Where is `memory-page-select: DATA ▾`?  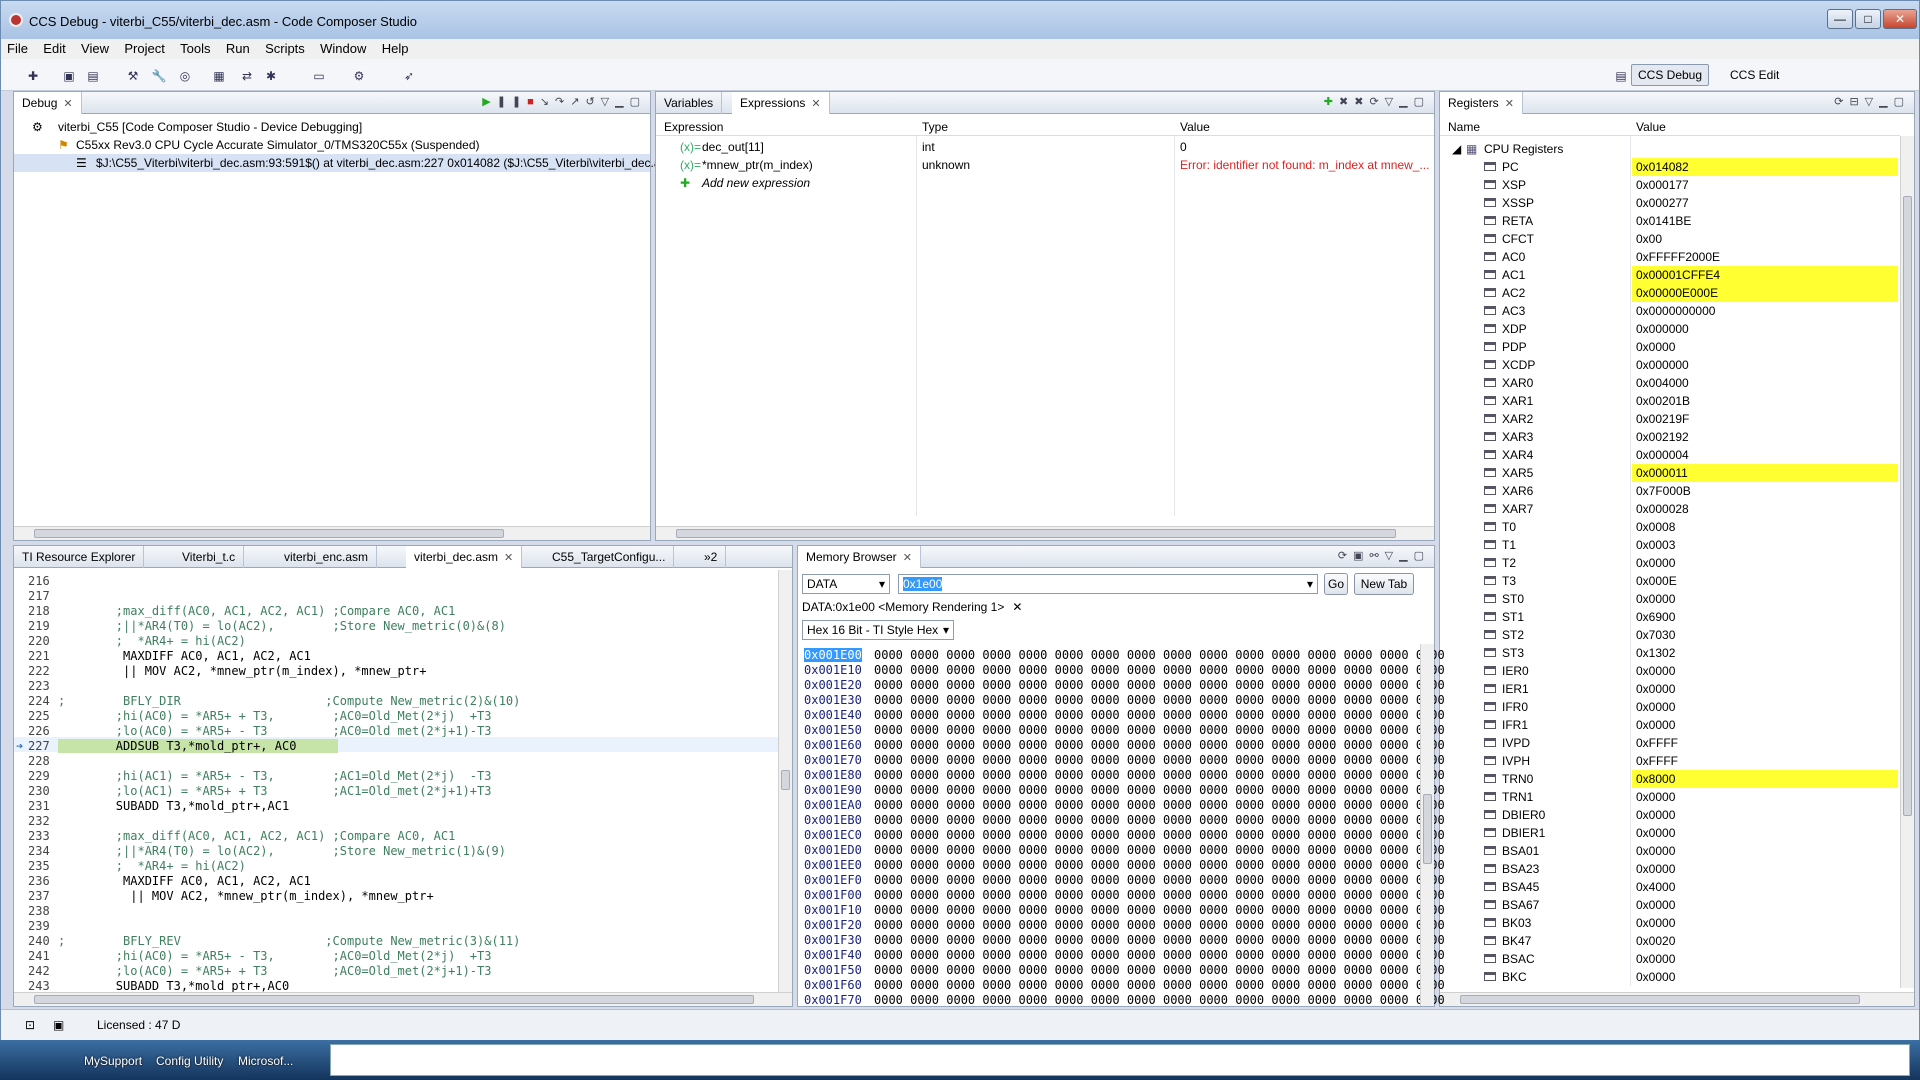
memory-page-select: DATA ▾ is located at coordinates (846, 584).